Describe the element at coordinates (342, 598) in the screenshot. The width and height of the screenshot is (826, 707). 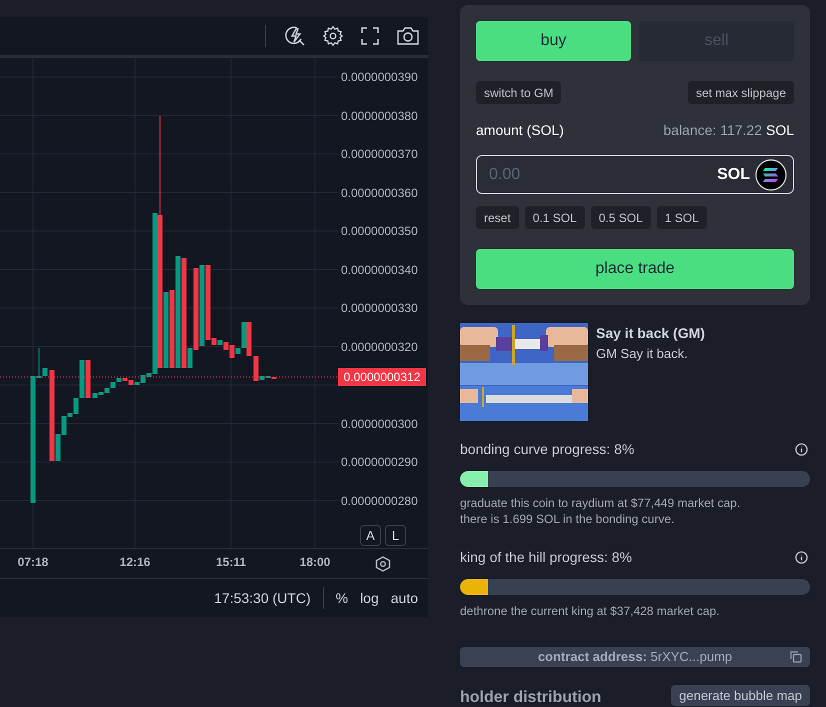
I see `scale-option: %` at that location.